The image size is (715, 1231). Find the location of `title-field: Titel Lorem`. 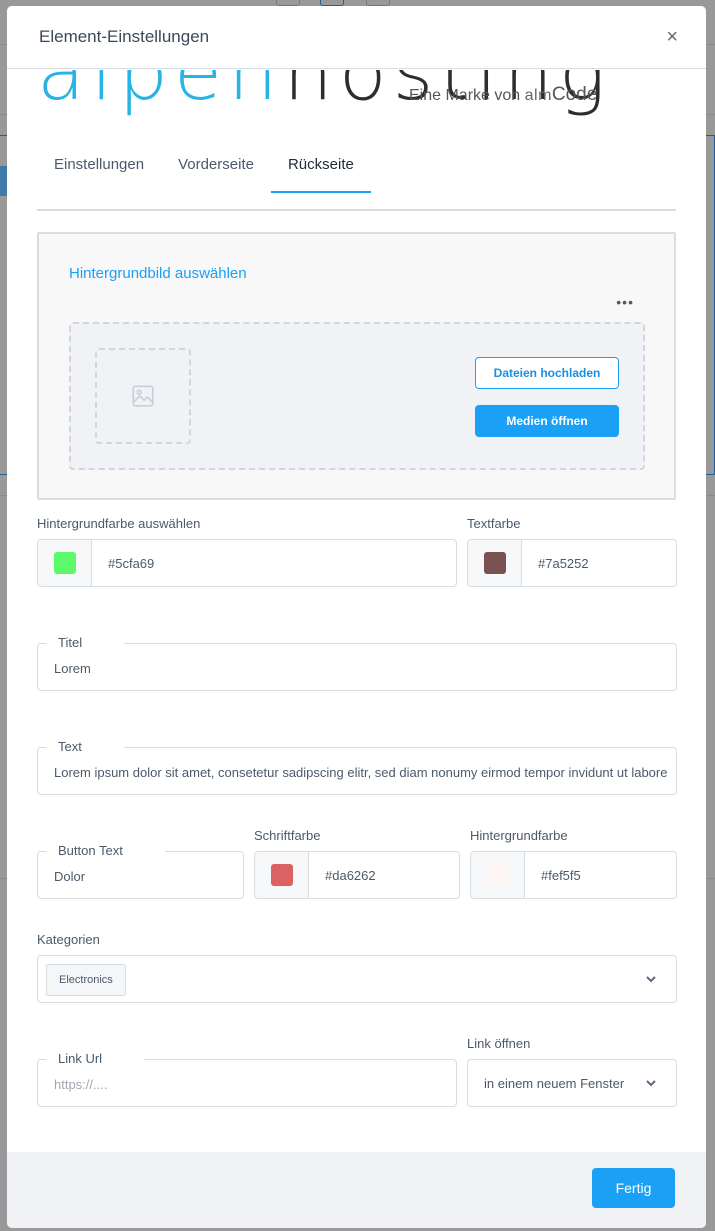

title-field: Titel Lorem is located at coordinates (357, 663).